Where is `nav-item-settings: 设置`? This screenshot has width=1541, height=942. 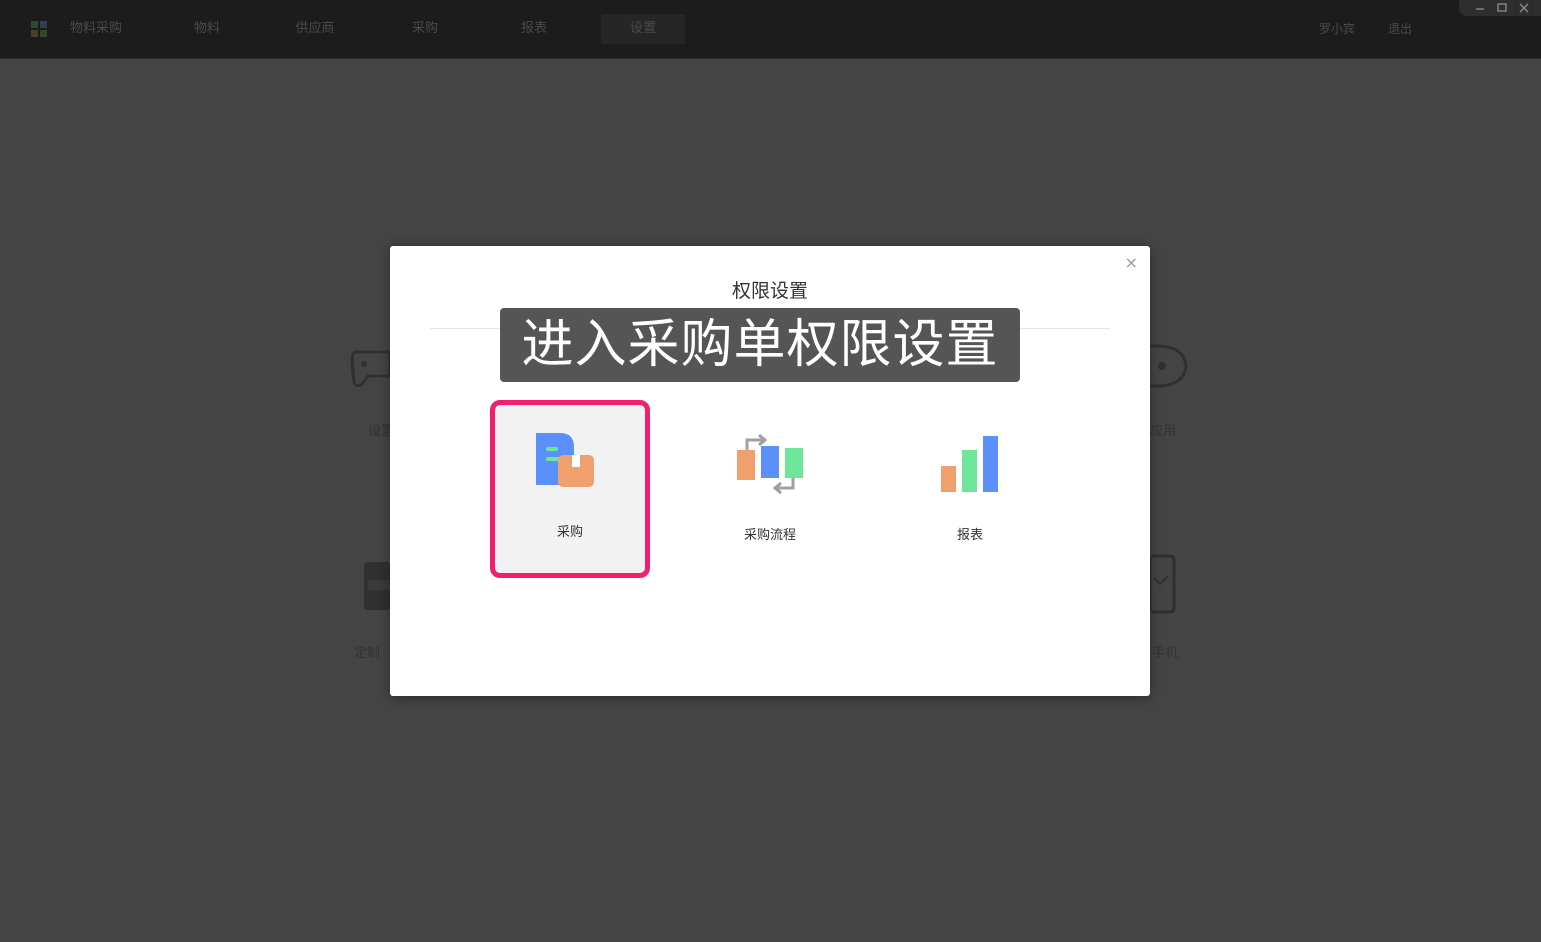
nav-item-settings: 设置 is located at coordinates (643, 29).